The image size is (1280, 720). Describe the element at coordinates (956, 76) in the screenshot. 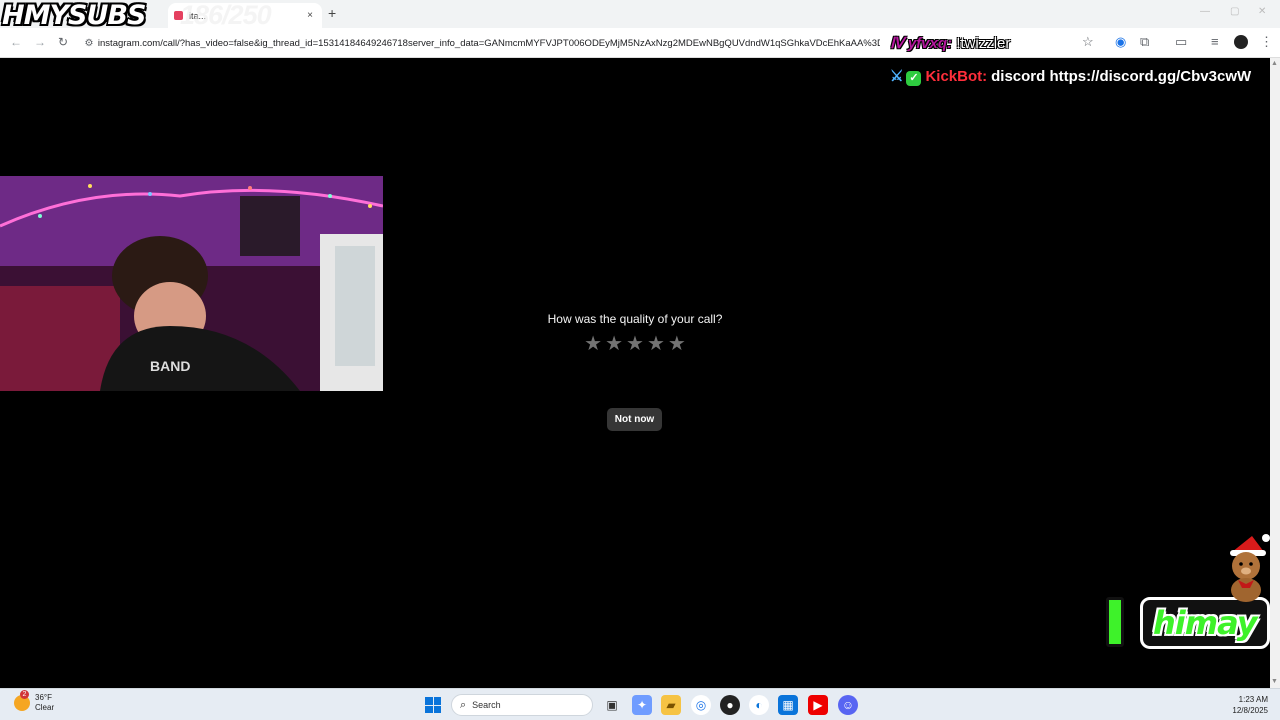

I see `kickbot-username: KickBot:` at that location.